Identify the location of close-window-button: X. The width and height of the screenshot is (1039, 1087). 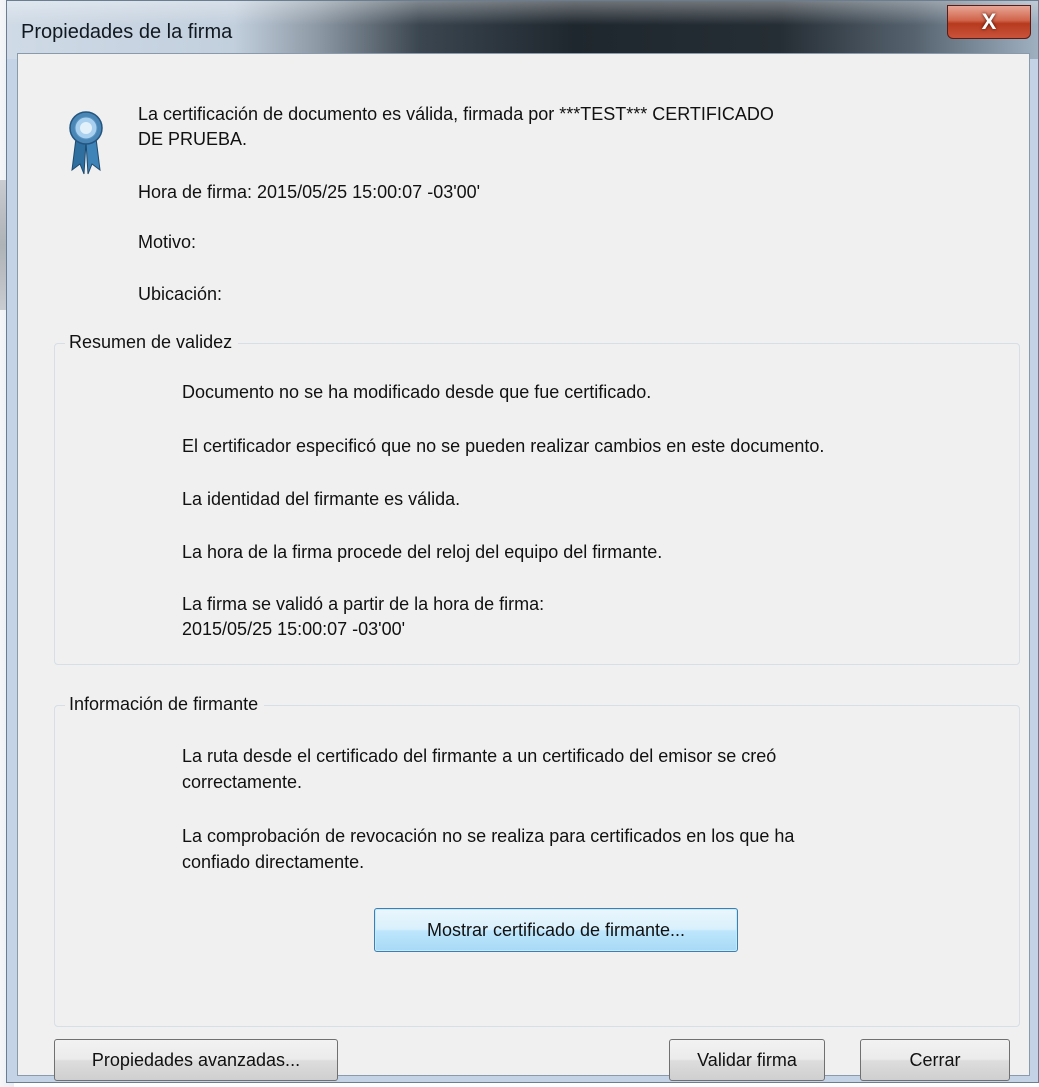
(989, 22).